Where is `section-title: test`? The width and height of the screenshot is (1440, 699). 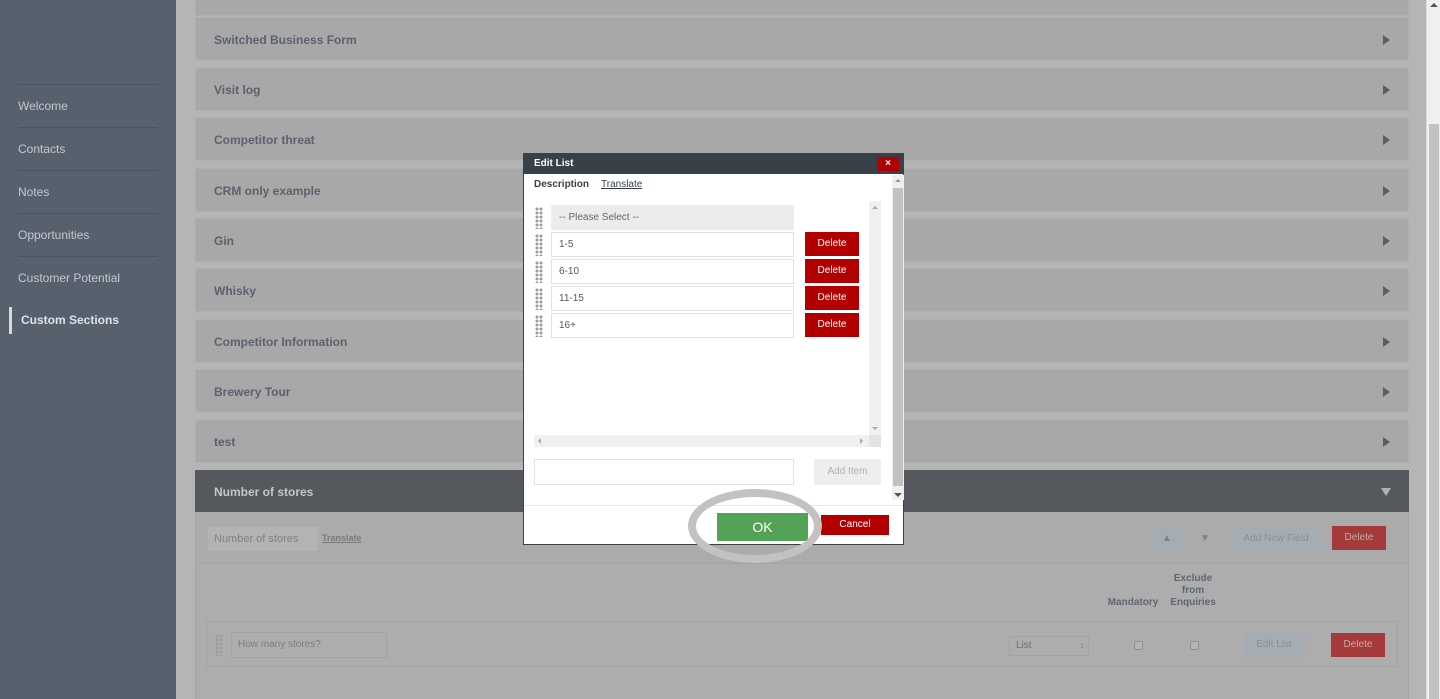
section-title: test is located at coordinates (225, 442).